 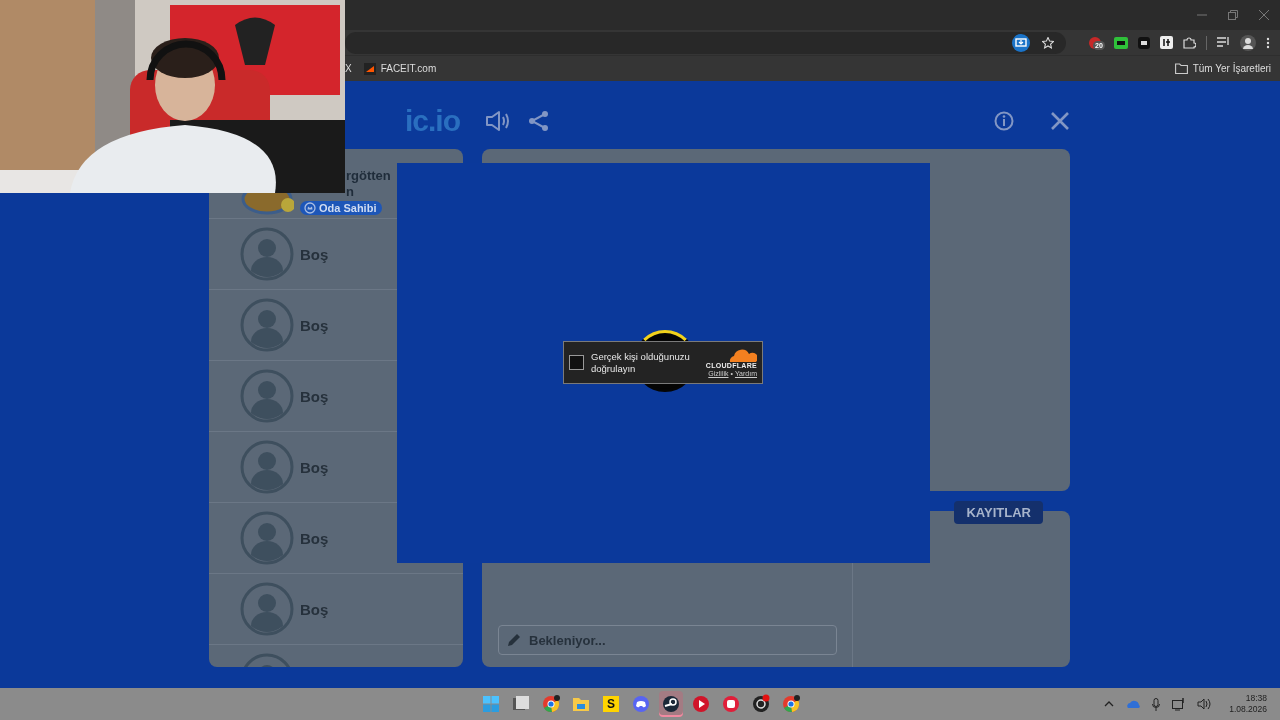 I want to click on volume-icon, so click(x=1204, y=704).